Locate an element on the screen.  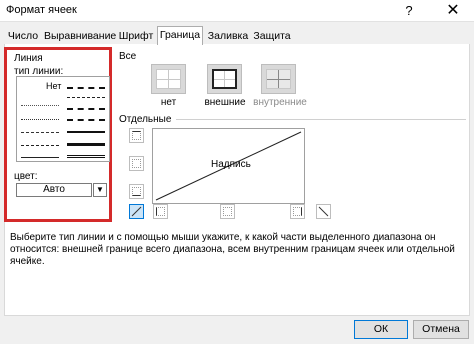
preset-outline-button is located at coordinates (224, 79).